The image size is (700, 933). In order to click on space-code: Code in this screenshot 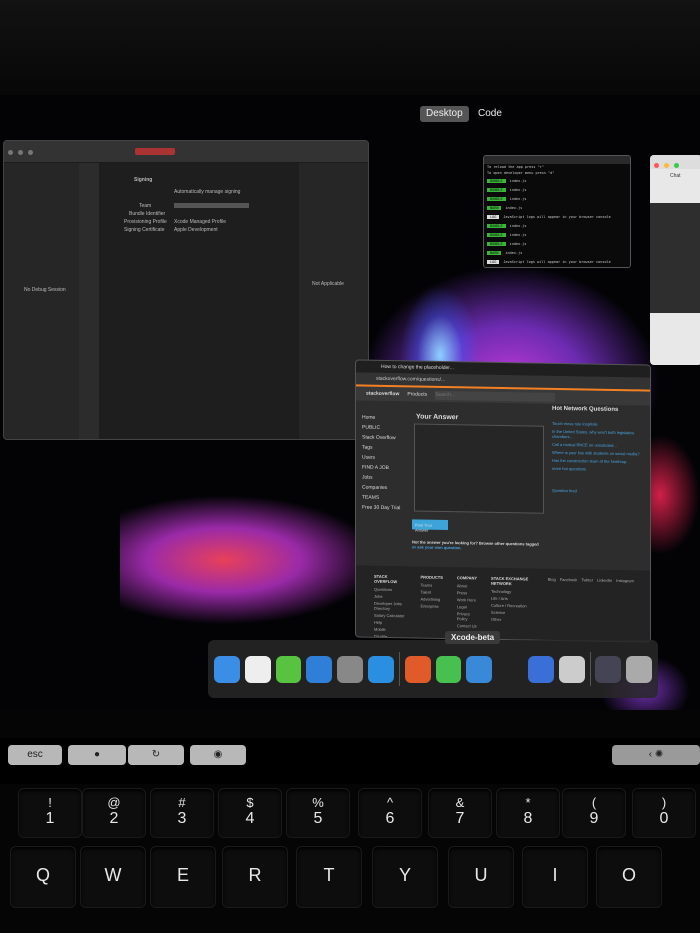, I will do `click(490, 114)`.